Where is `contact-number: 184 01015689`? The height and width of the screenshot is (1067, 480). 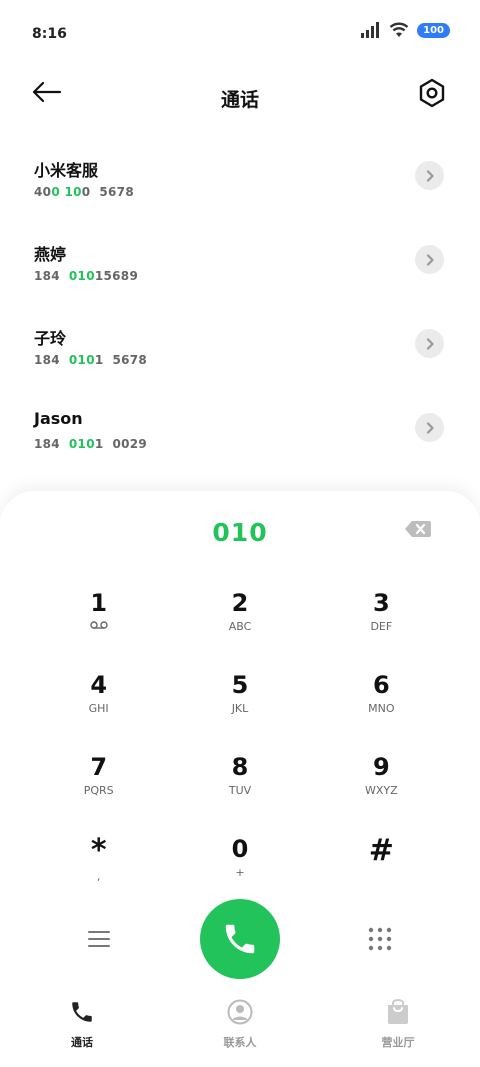 contact-number: 184 01015689 is located at coordinates (86, 276).